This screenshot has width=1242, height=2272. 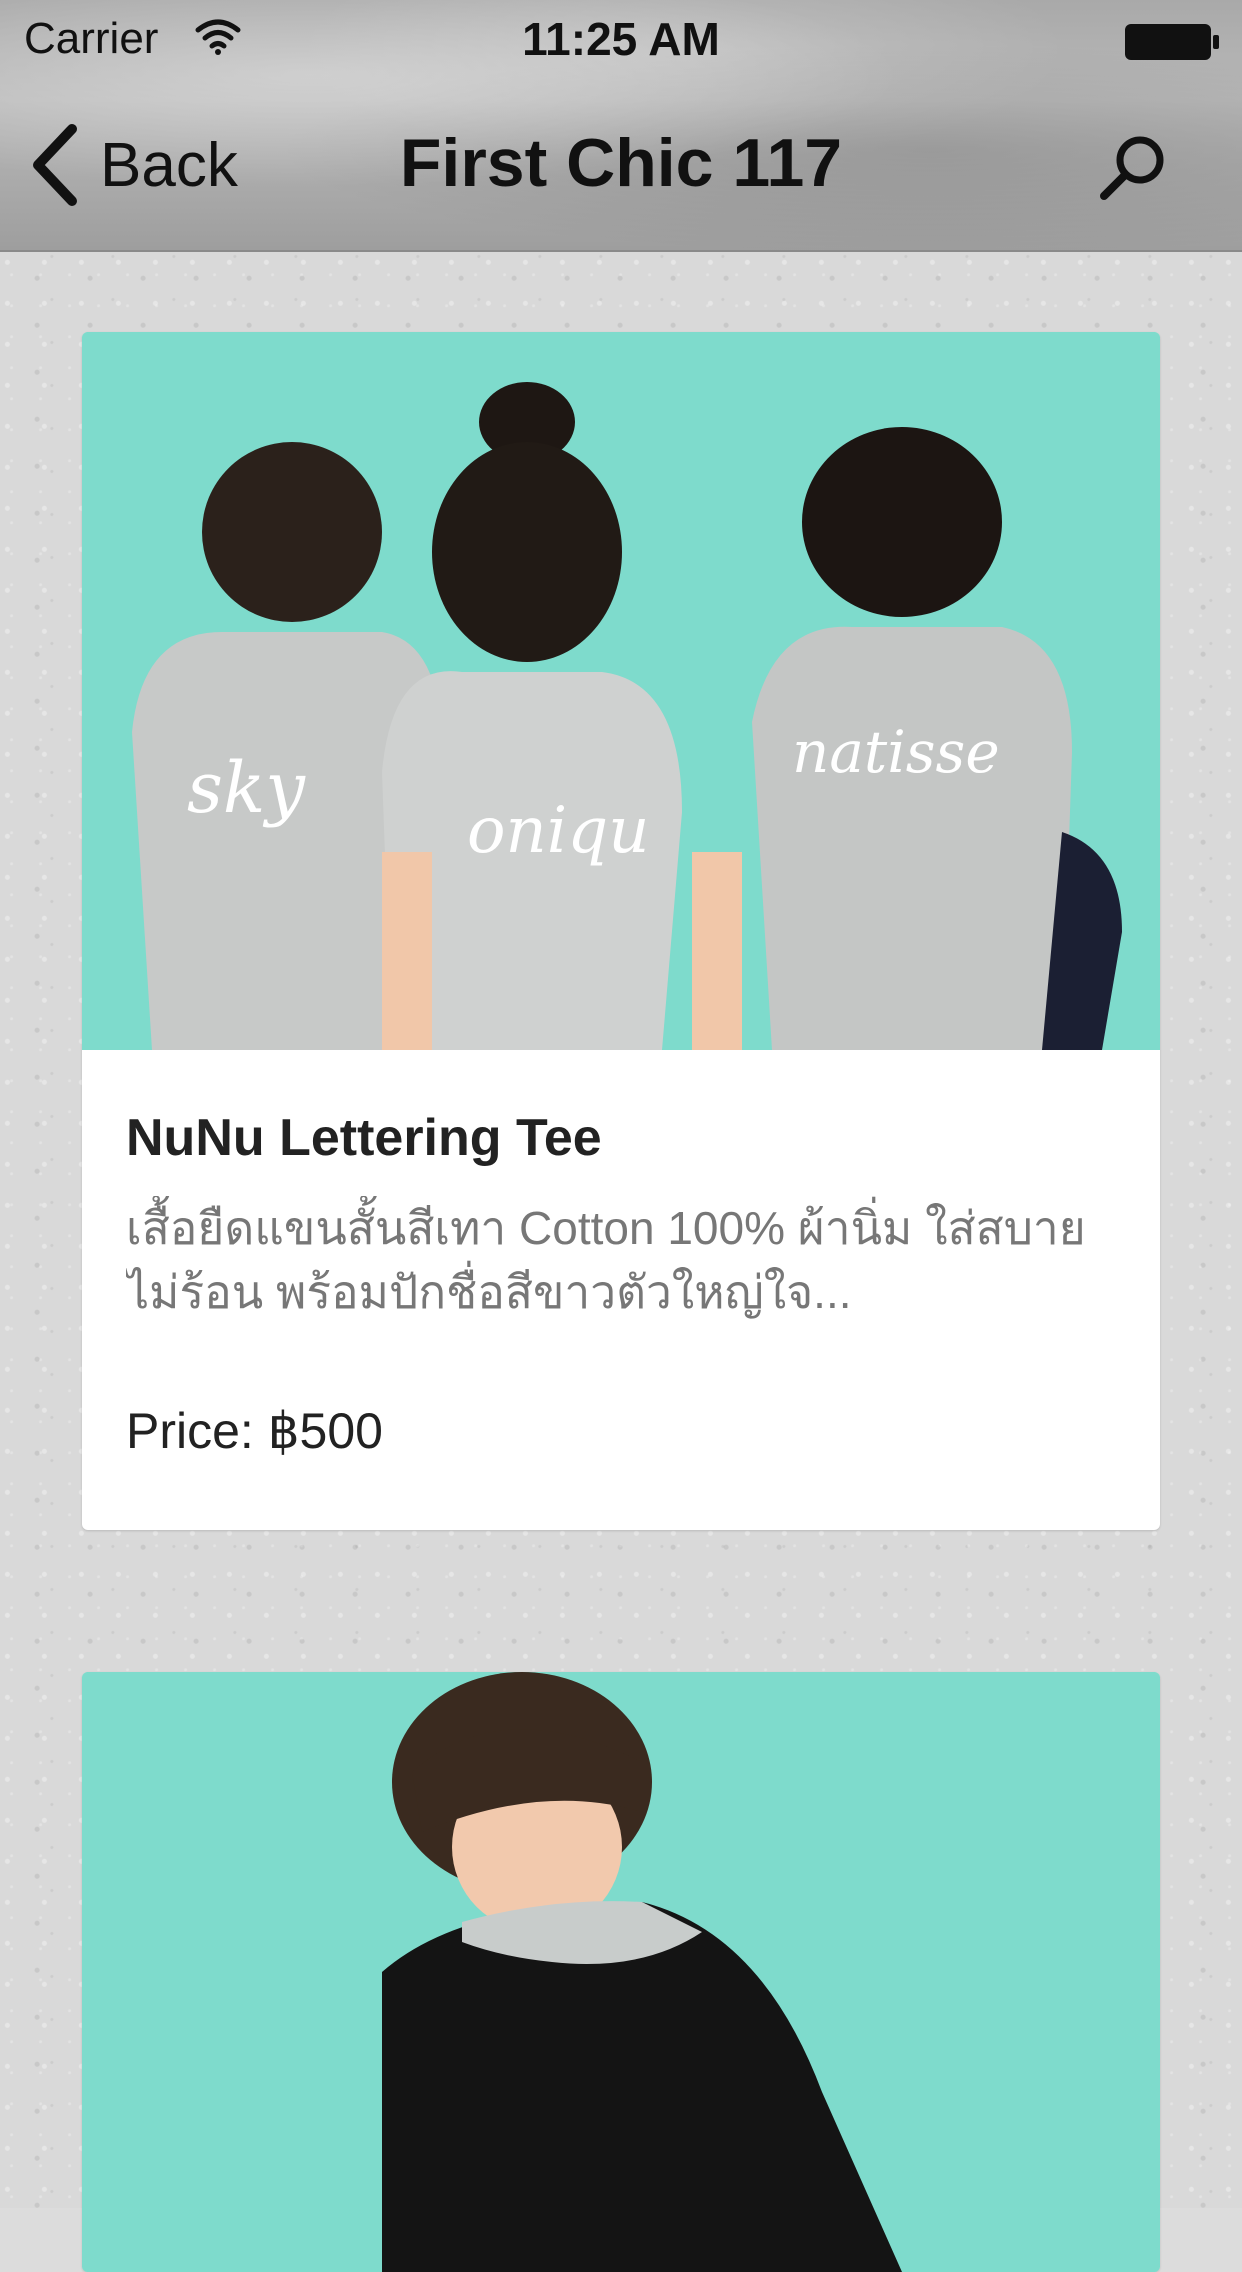 I want to click on navigation-bar: Back First Chic 117, so click(x=621, y=167).